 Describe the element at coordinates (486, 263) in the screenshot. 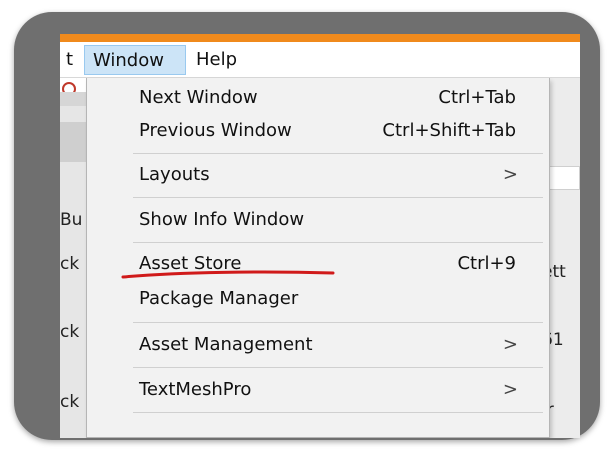

I see `menu-item-shortcut: Ctrl+9` at that location.